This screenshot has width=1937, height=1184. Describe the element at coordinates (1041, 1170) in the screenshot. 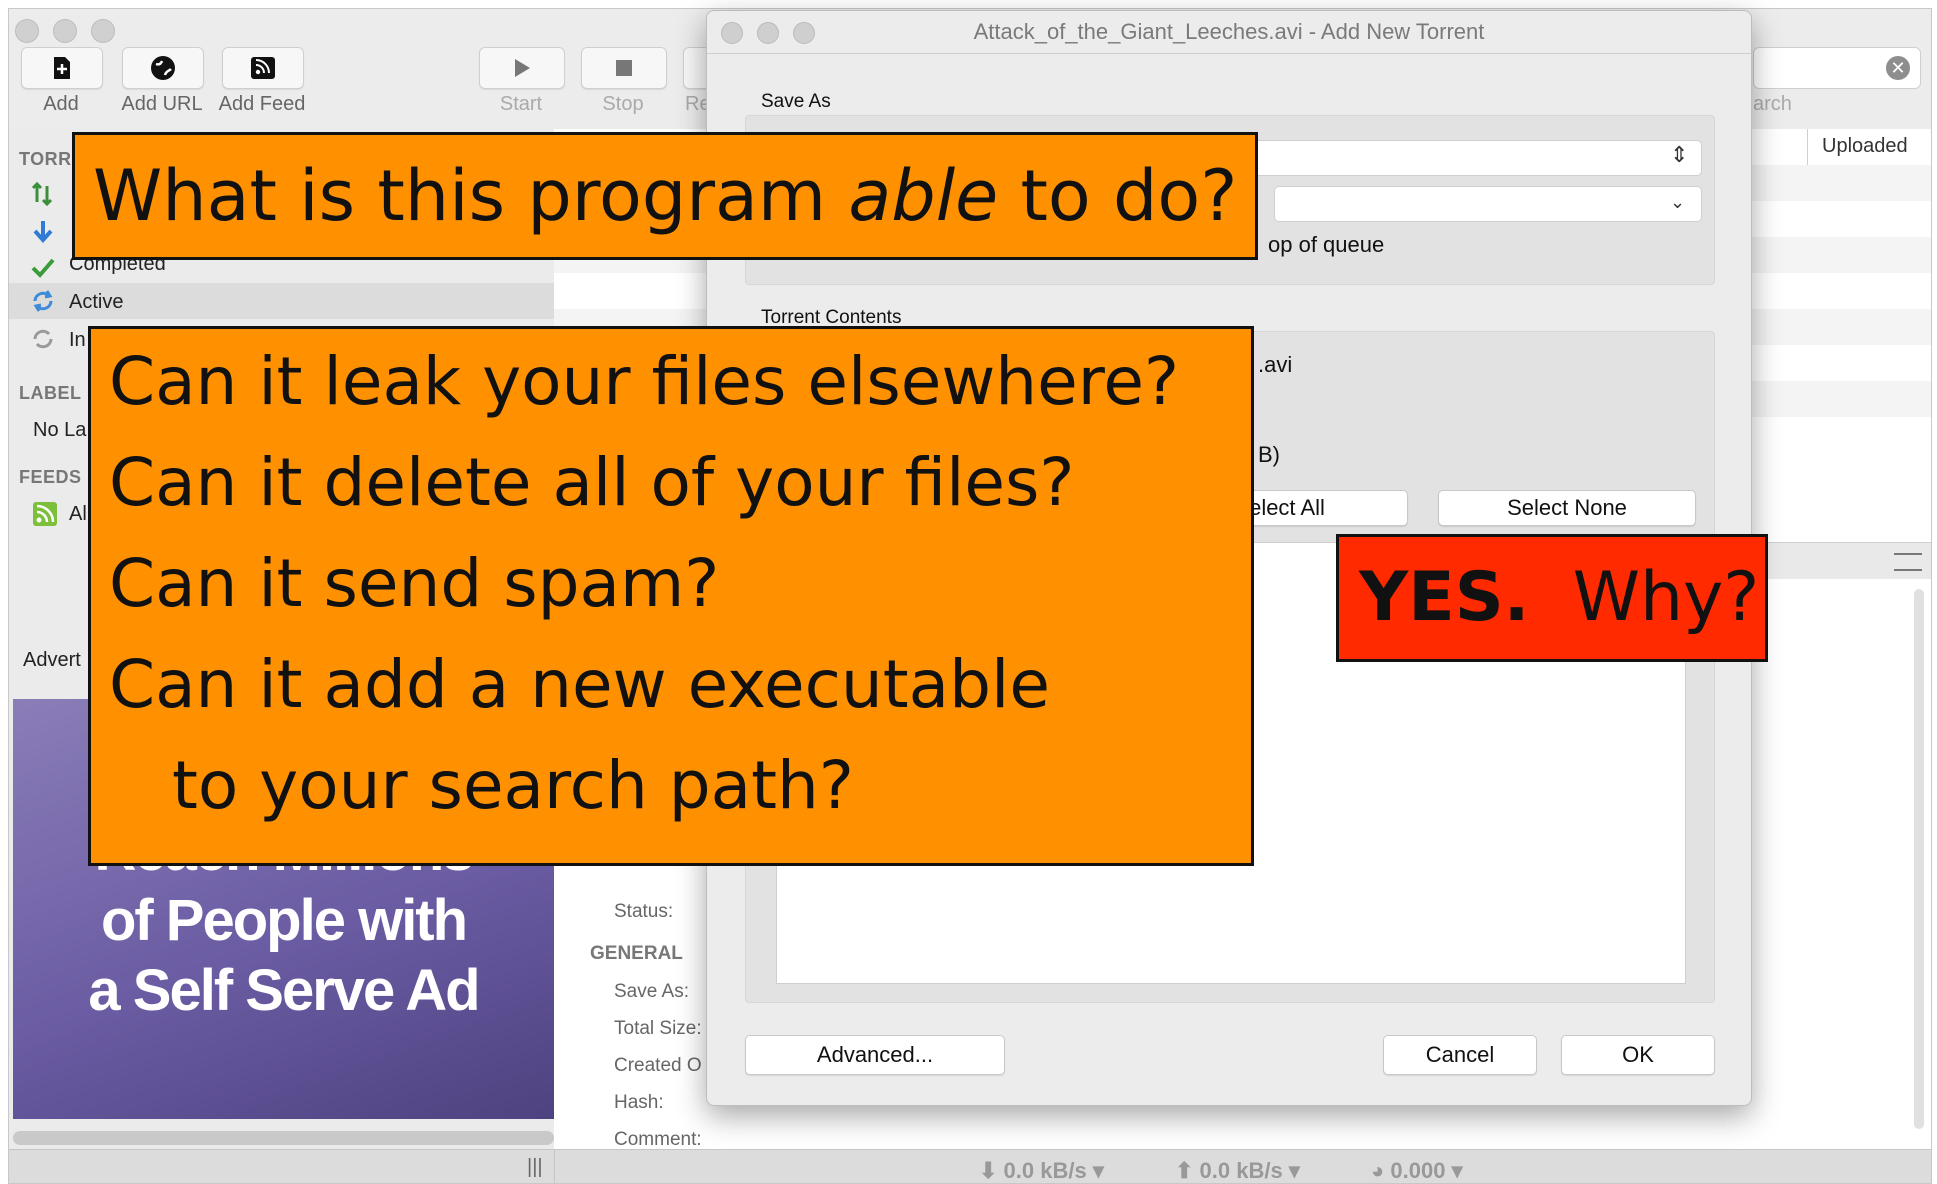

I see `download-speed: ⬇ 0.0 kB/s ▾` at that location.